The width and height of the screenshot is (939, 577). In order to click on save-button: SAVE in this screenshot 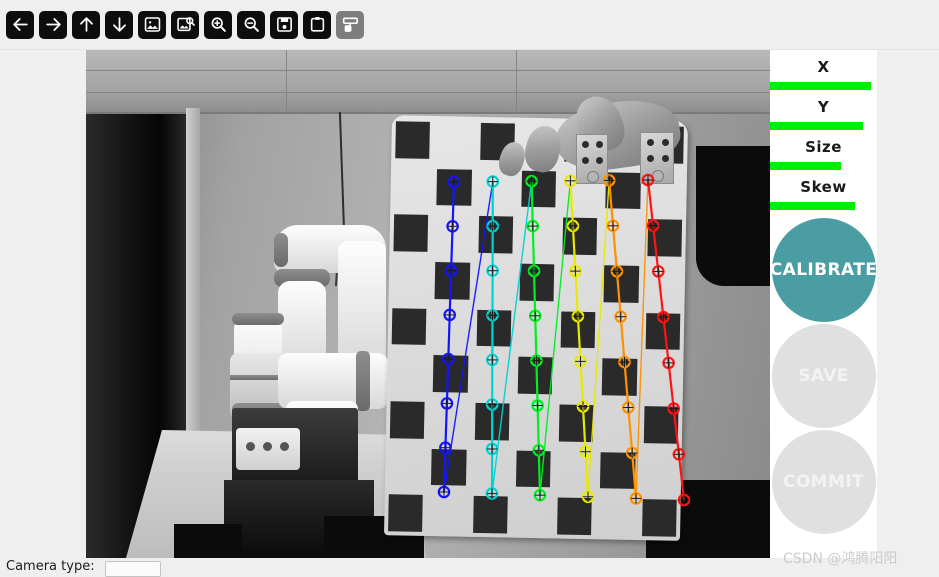, I will do `click(823, 376)`.